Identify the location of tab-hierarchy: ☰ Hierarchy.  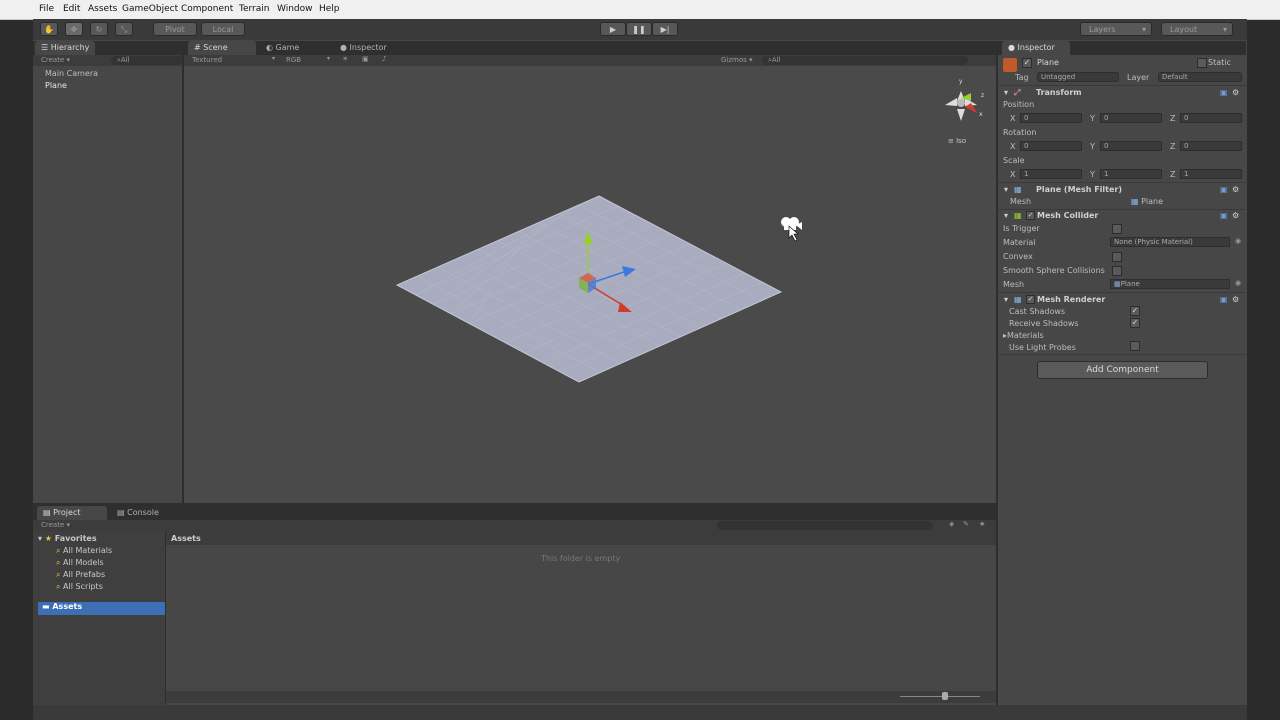
(65, 48).